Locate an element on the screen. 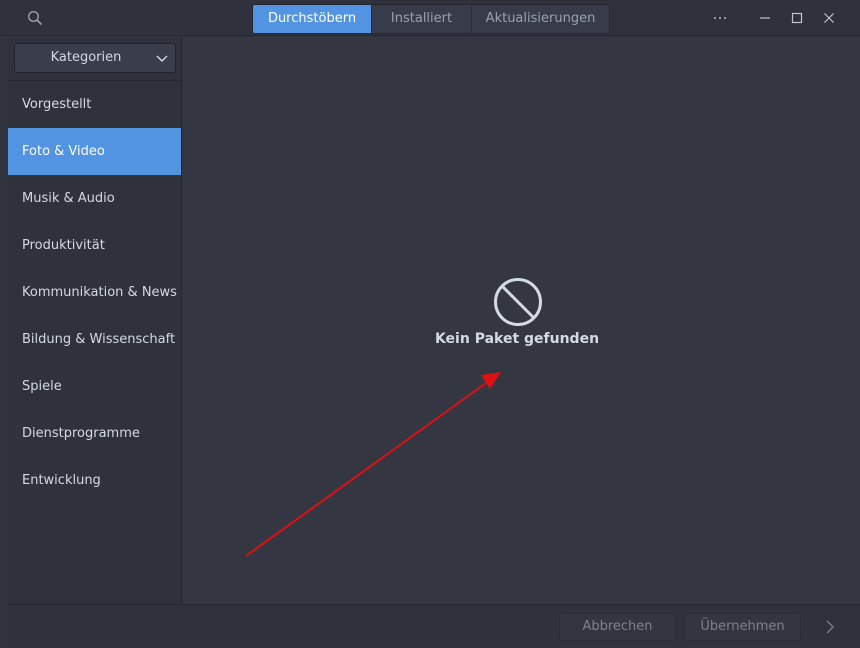 This screenshot has height=648, width=860. category-dropdown: Kategorien is located at coordinates (95, 58).